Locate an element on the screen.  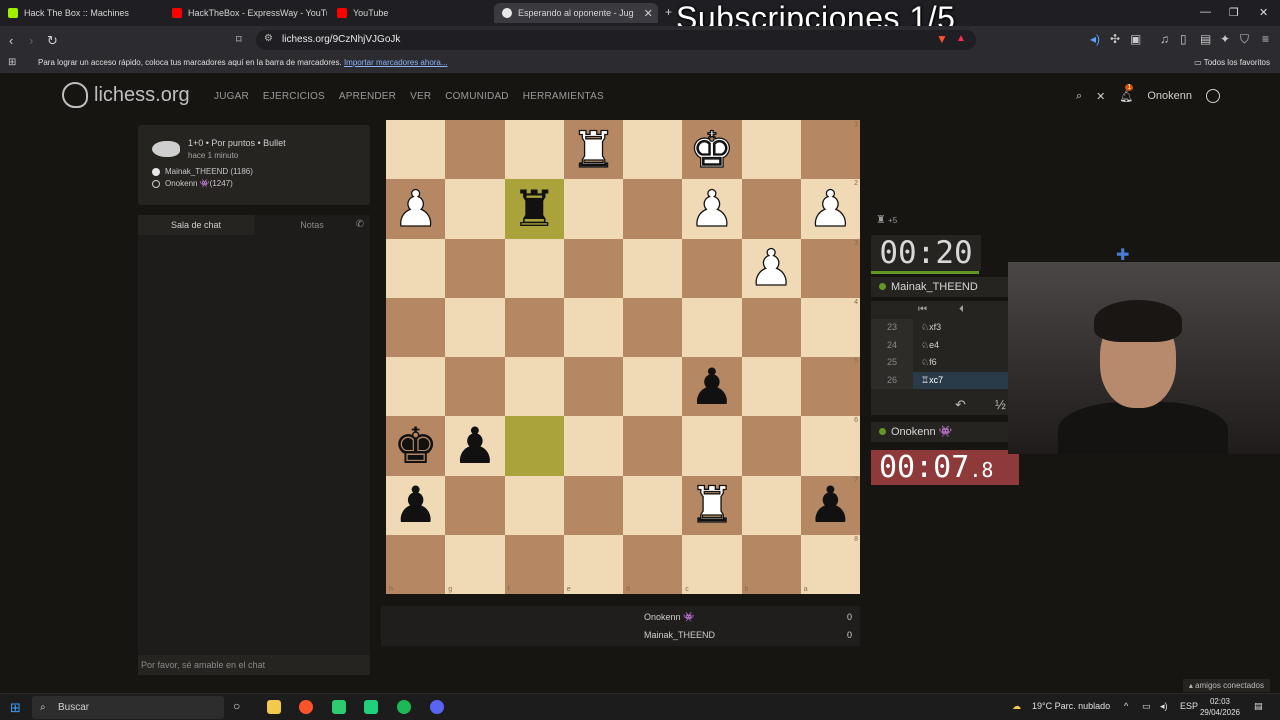
board-square: 4 is located at coordinates (830, 327).